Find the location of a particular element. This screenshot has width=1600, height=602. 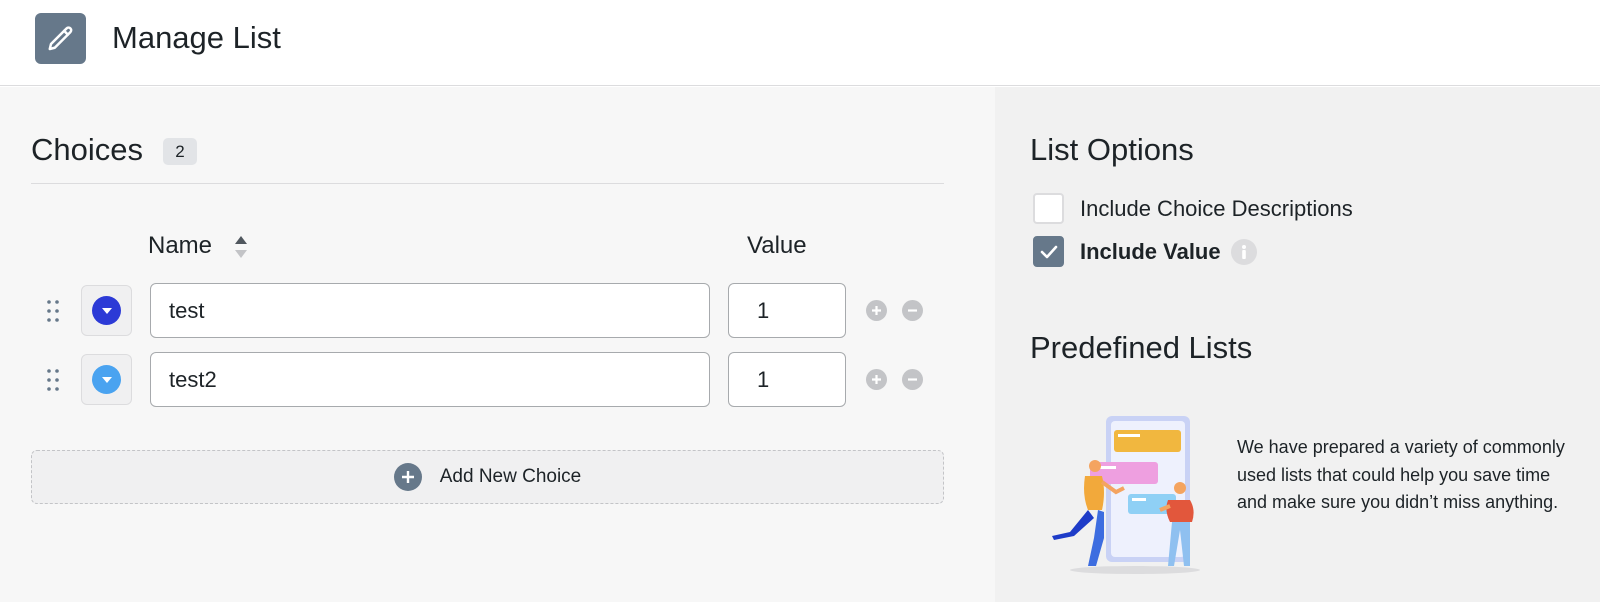

add-new-choice-button: Add New Choice is located at coordinates (487, 477).